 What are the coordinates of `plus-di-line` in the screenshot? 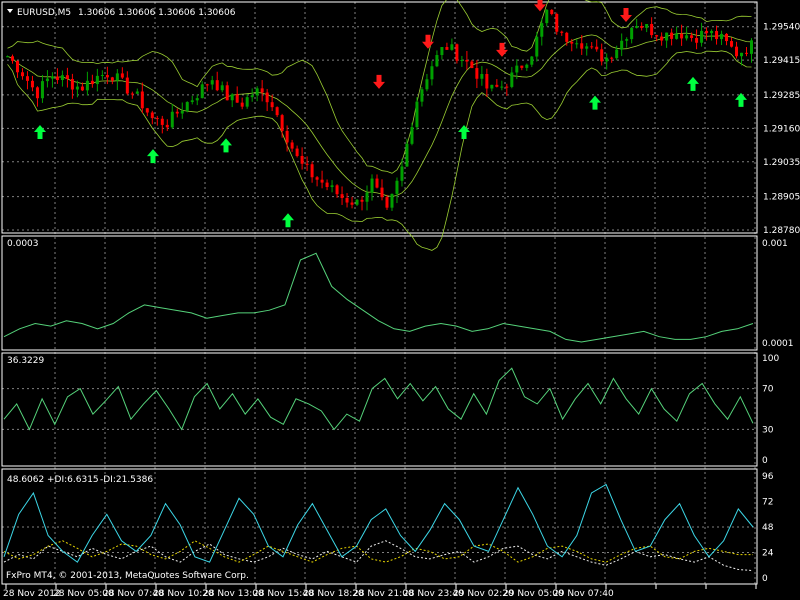 It's located at (378, 556).